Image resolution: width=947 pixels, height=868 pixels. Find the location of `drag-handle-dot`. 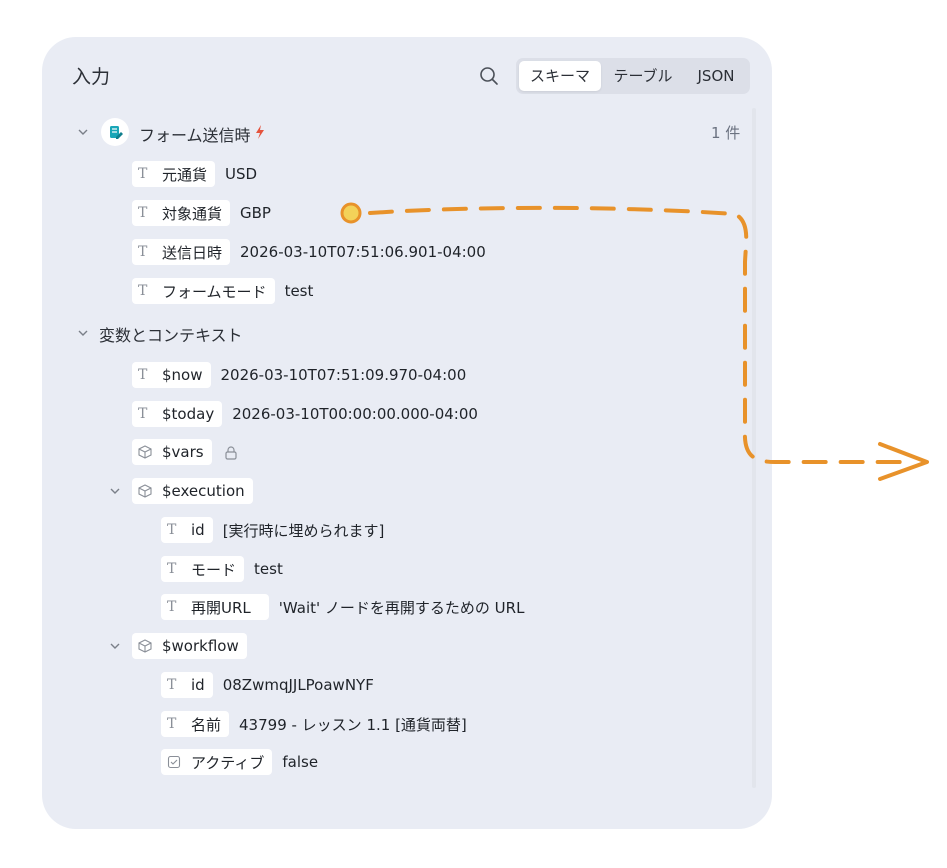

drag-handle-dot is located at coordinates (351, 213).